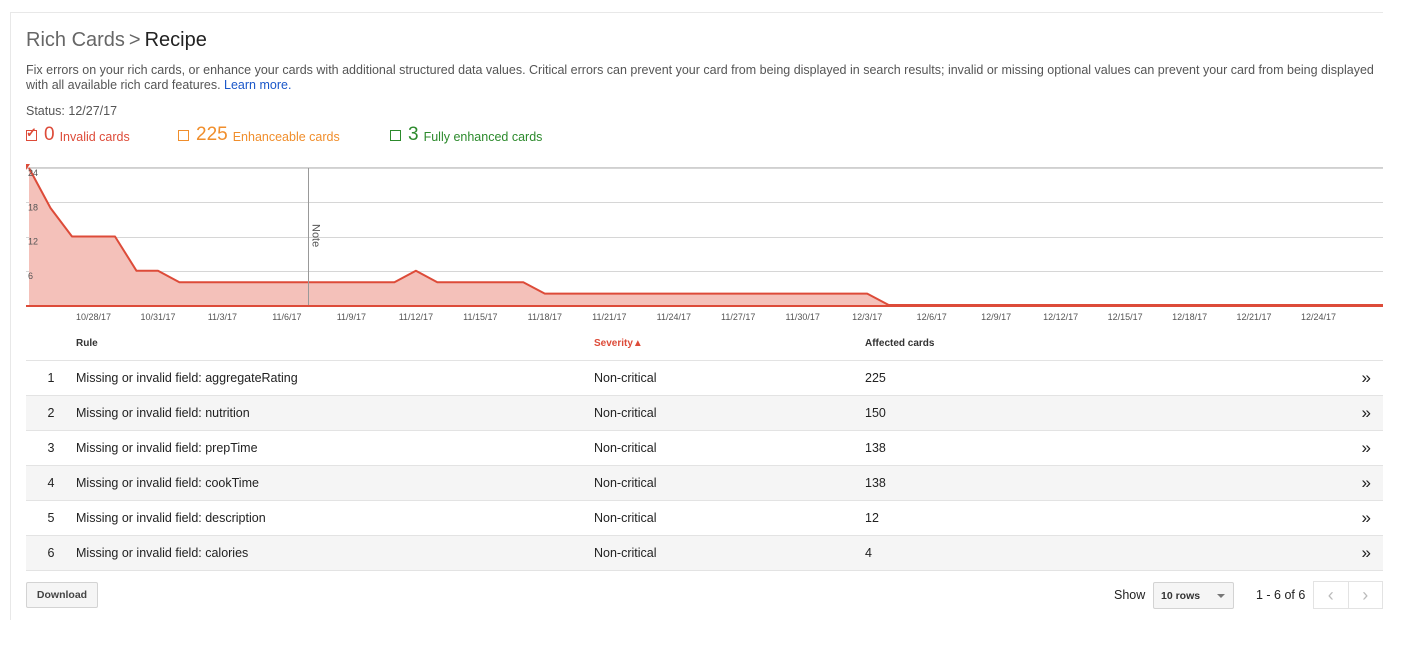  Describe the element at coordinates (351, 317) in the screenshot. I see `x-tick-label: 11/9/17` at that location.